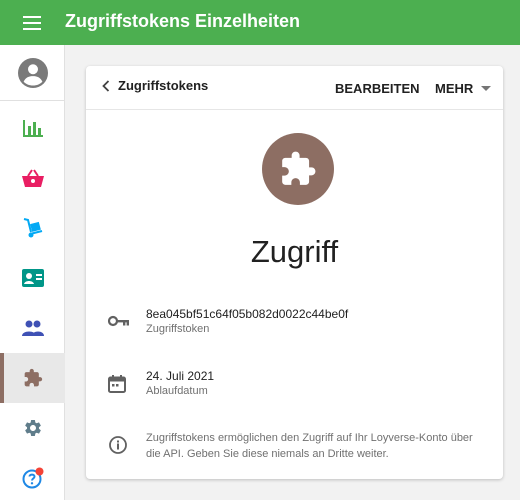 The width and height of the screenshot is (520, 500). I want to click on expiry-label: Ablaufdatum, so click(177, 391).